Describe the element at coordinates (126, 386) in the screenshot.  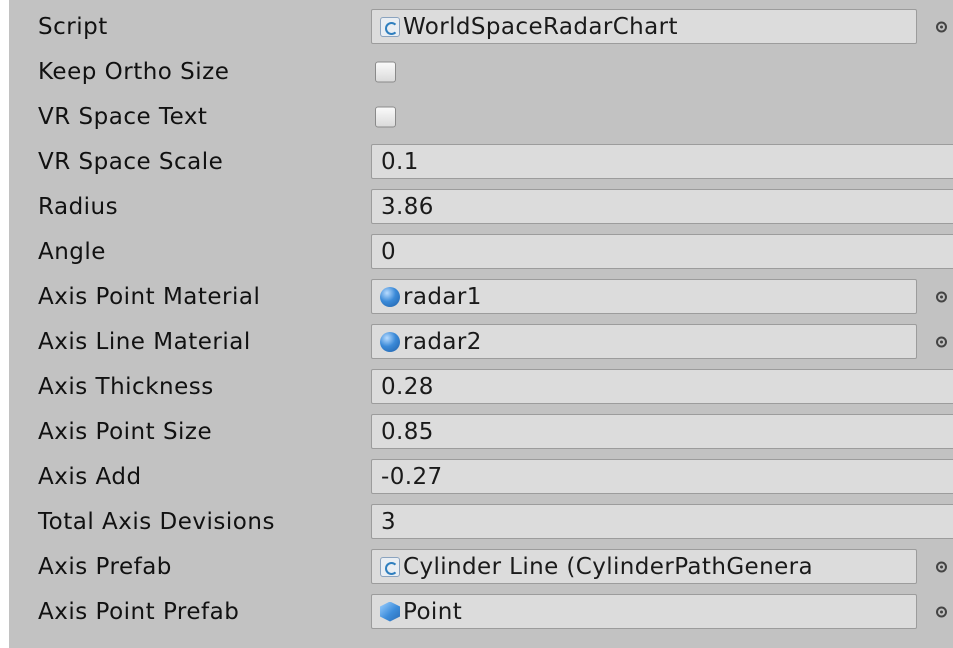
I see `axis-thickness-label: Axis Thickness` at that location.